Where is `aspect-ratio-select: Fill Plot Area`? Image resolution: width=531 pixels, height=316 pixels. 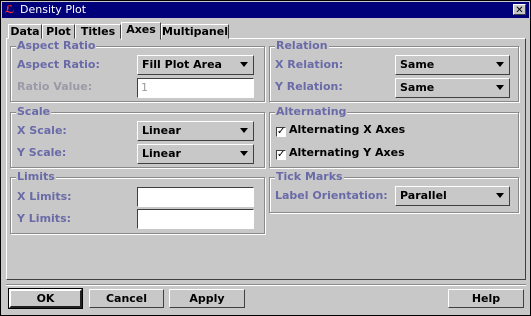 aspect-ratio-select: Fill Plot Area is located at coordinates (195, 65).